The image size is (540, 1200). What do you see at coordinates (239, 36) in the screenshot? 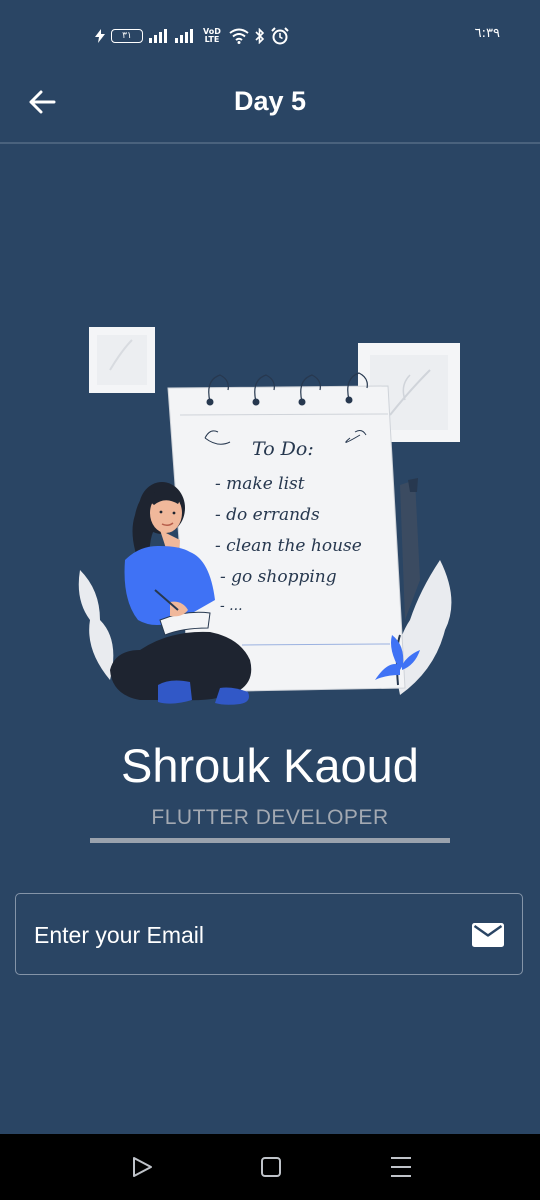
I see `wifi-icon` at bounding box center [239, 36].